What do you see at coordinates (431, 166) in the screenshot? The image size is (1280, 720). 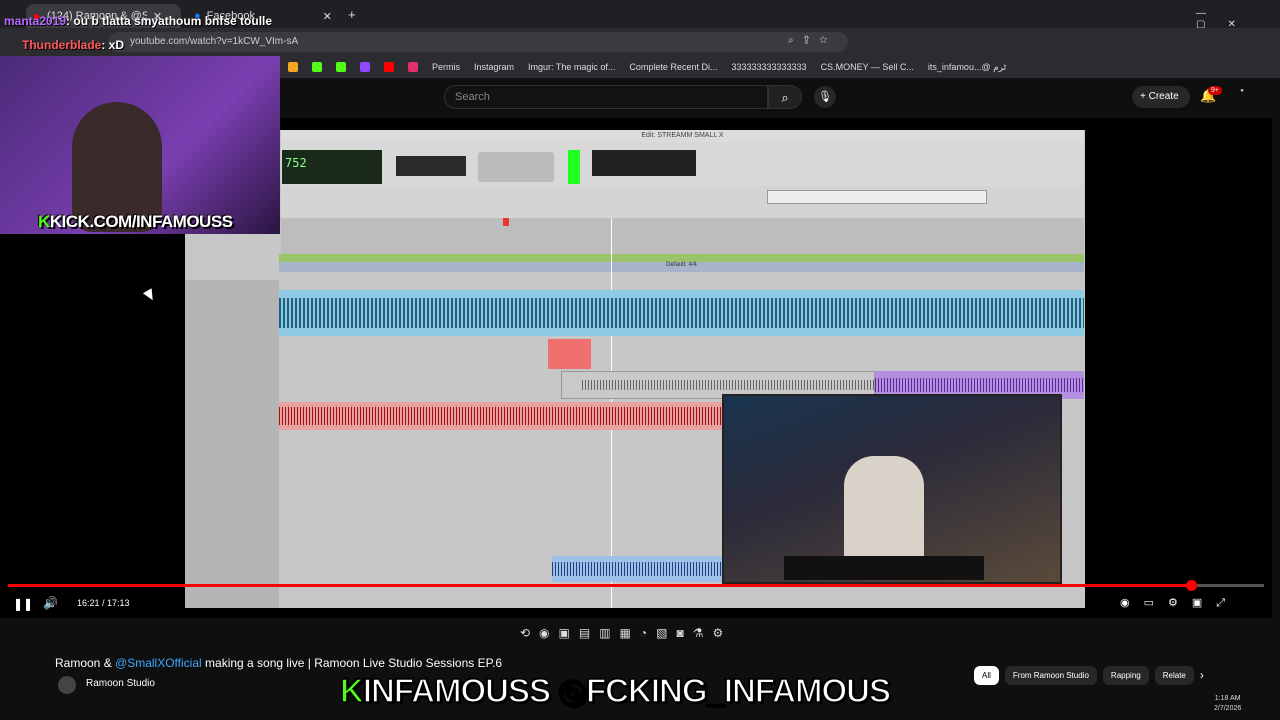 I see `daw-edit-modes` at bounding box center [431, 166].